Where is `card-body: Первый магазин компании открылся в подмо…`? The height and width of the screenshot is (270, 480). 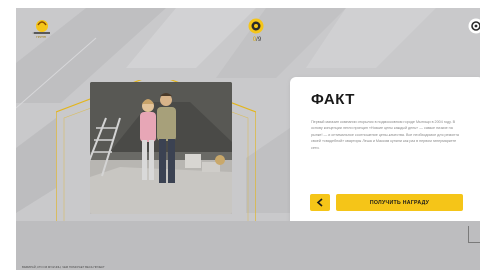
card-body: Первый магазин компании открылся в подмо… is located at coordinates (385, 135).